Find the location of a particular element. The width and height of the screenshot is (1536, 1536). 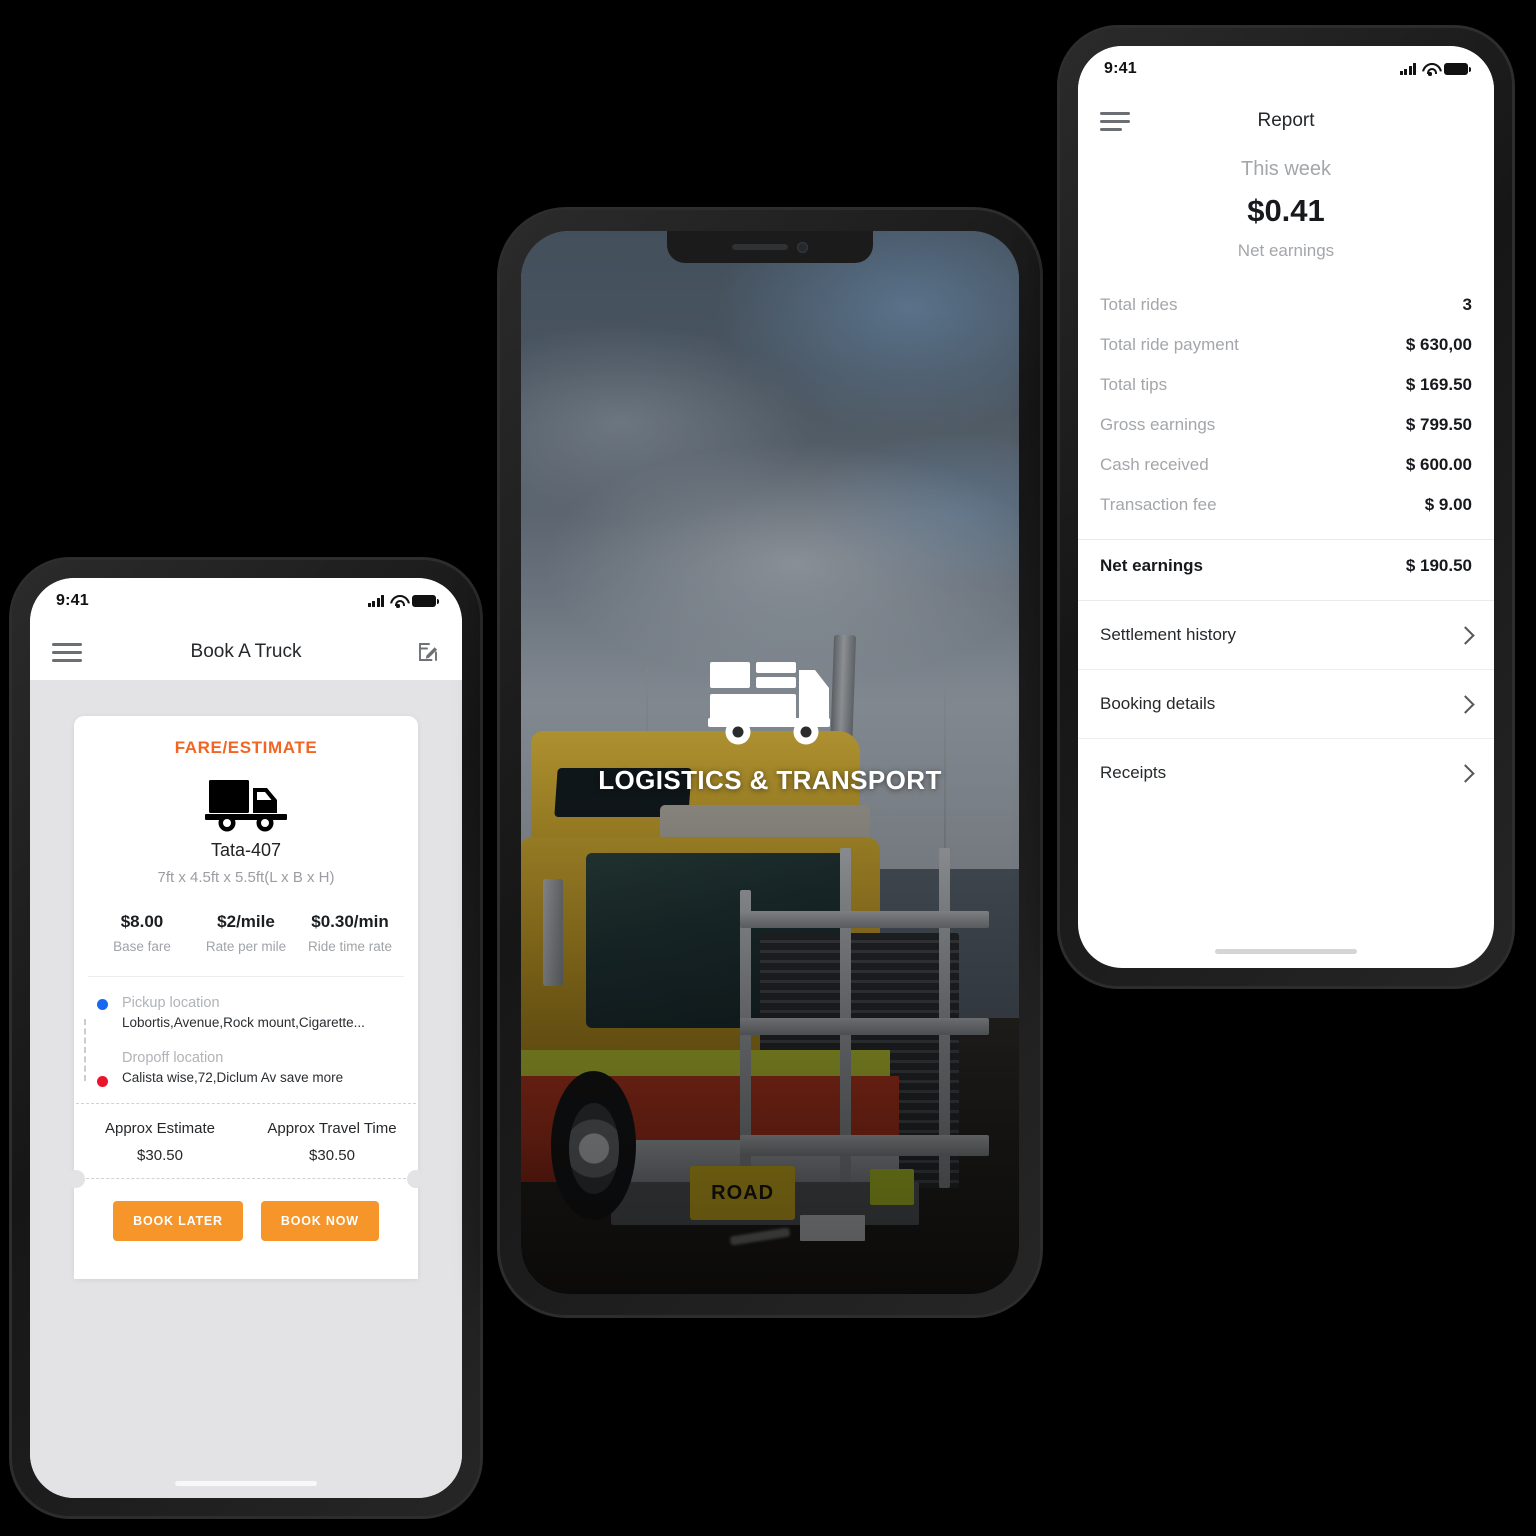

book-now-button: BOOK NOW is located at coordinates (319, 1221).